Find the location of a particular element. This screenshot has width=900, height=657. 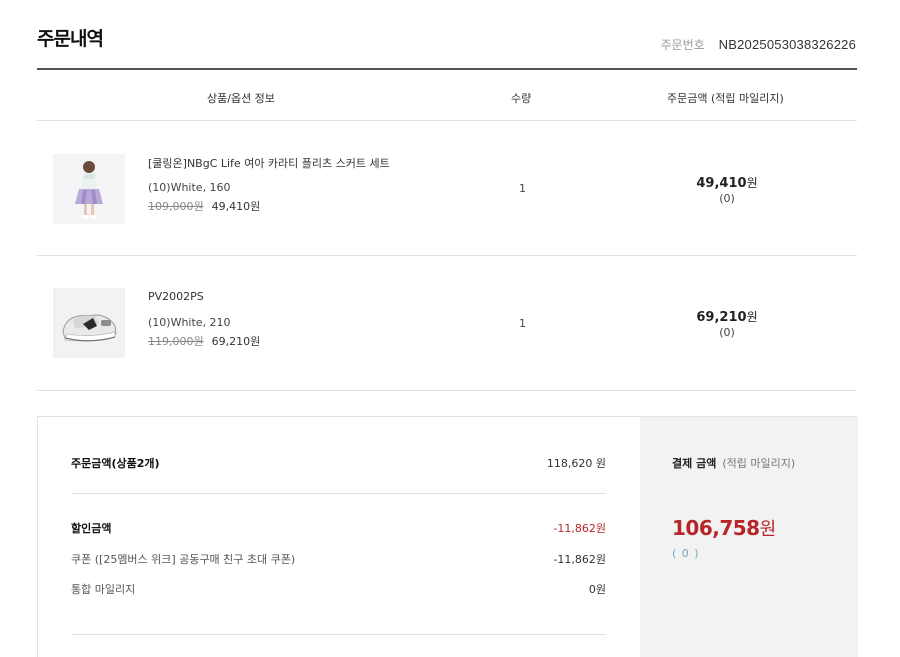

order-table-header: 상품/옵션 정보 수량 주문금액 (적립 마일리지) is located at coordinates (447, 95).